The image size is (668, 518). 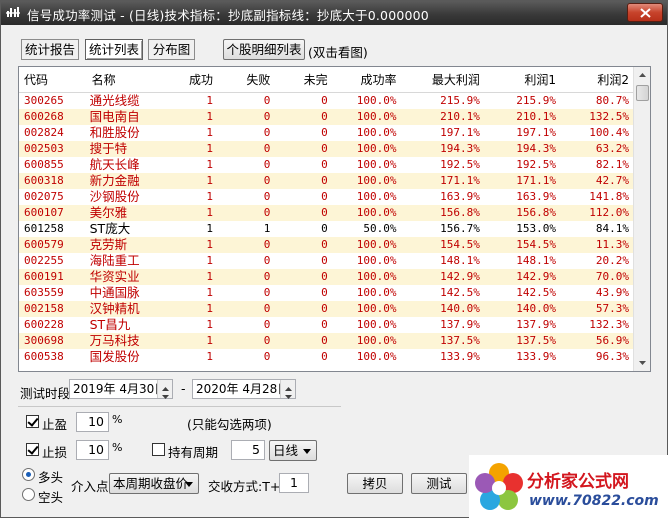 What do you see at coordinates (164, 389) in the screenshot?
I see `start-date-spinner` at bounding box center [164, 389].